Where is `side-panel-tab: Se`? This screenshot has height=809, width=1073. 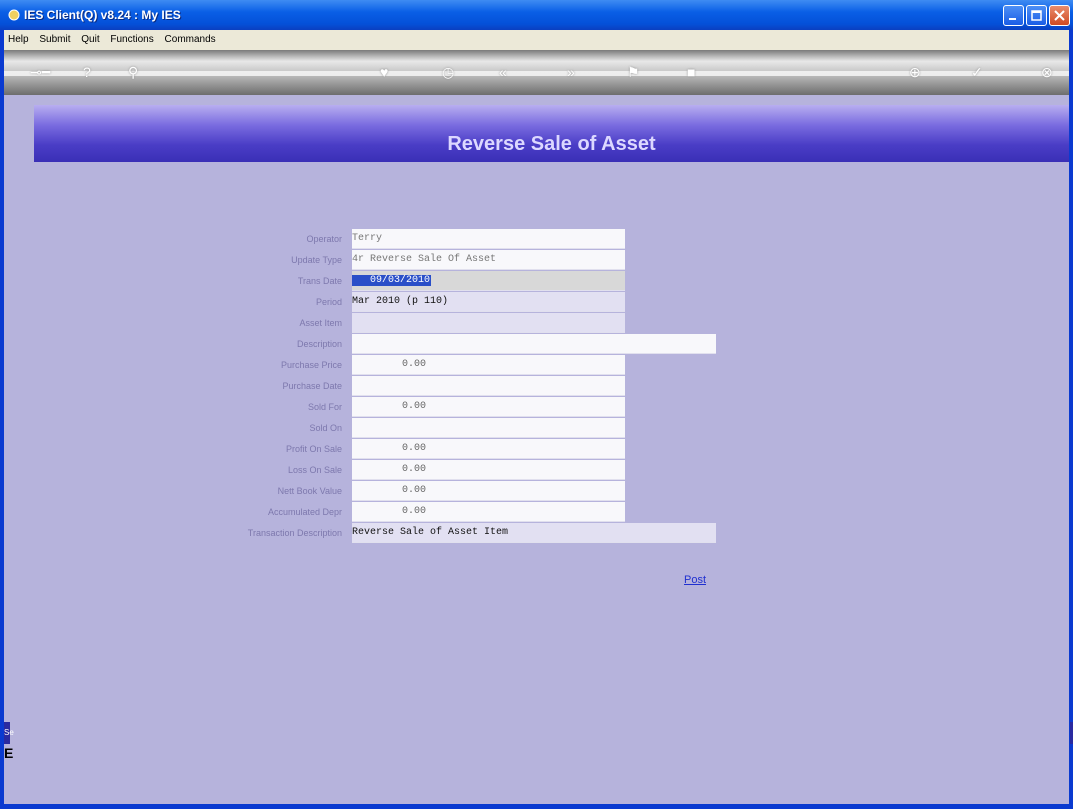 side-panel-tab: Se is located at coordinates (9, 733).